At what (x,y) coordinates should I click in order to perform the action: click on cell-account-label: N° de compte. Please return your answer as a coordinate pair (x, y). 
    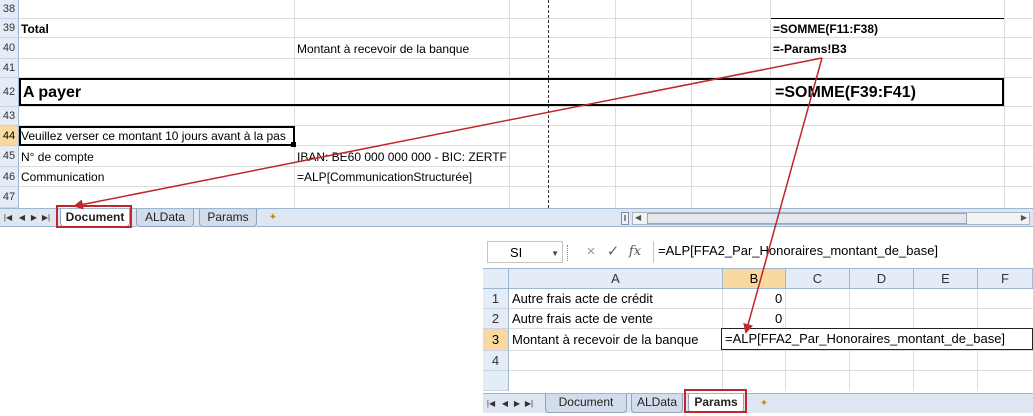
    Looking at the image, I should click on (57, 157).